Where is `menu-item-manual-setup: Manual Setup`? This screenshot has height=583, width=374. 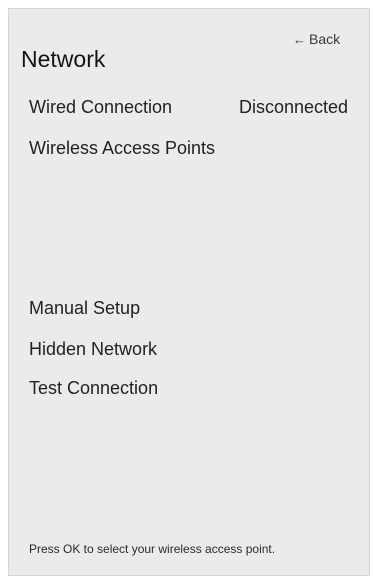 menu-item-manual-setup: Manual Setup is located at coordinates (84, 308).